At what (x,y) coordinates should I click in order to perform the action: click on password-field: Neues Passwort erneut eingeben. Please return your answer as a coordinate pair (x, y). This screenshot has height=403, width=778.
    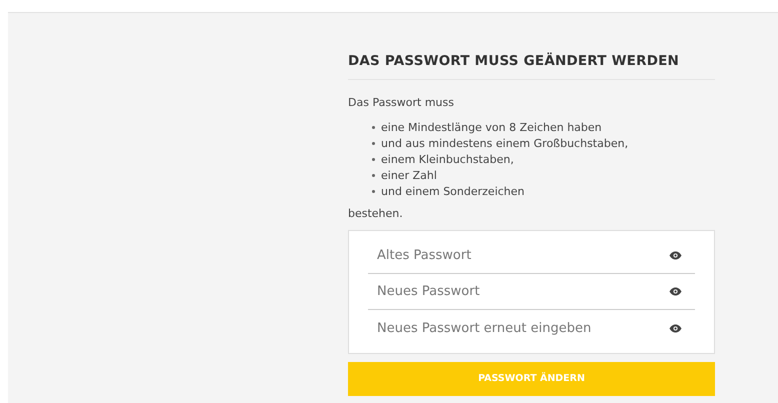
    Looking at the image, I should click on (518, 328).